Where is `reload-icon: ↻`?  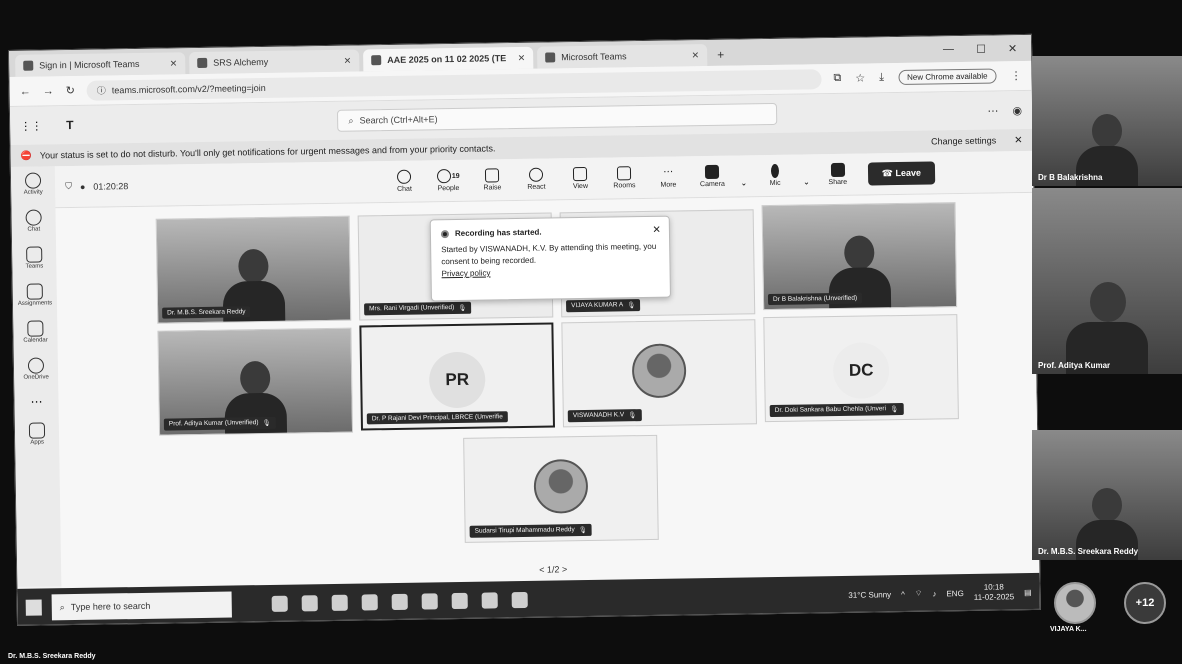 reload-icon: ↻ is located at coordinates (70, 90).